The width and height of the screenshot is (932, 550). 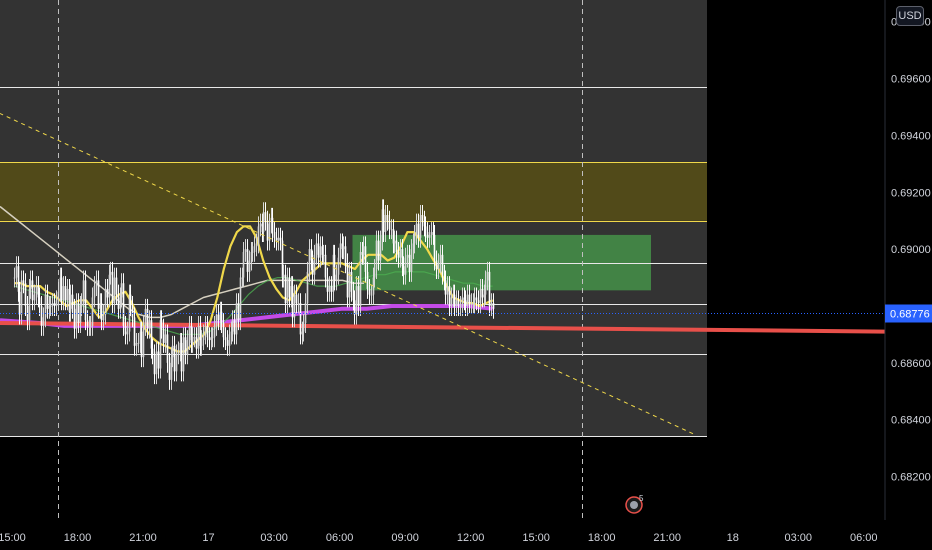 What do you see at coordinates (911, 80) in the screenshot?
I see `y-tick-label: 0.69600` at bounding box center [911, 80].